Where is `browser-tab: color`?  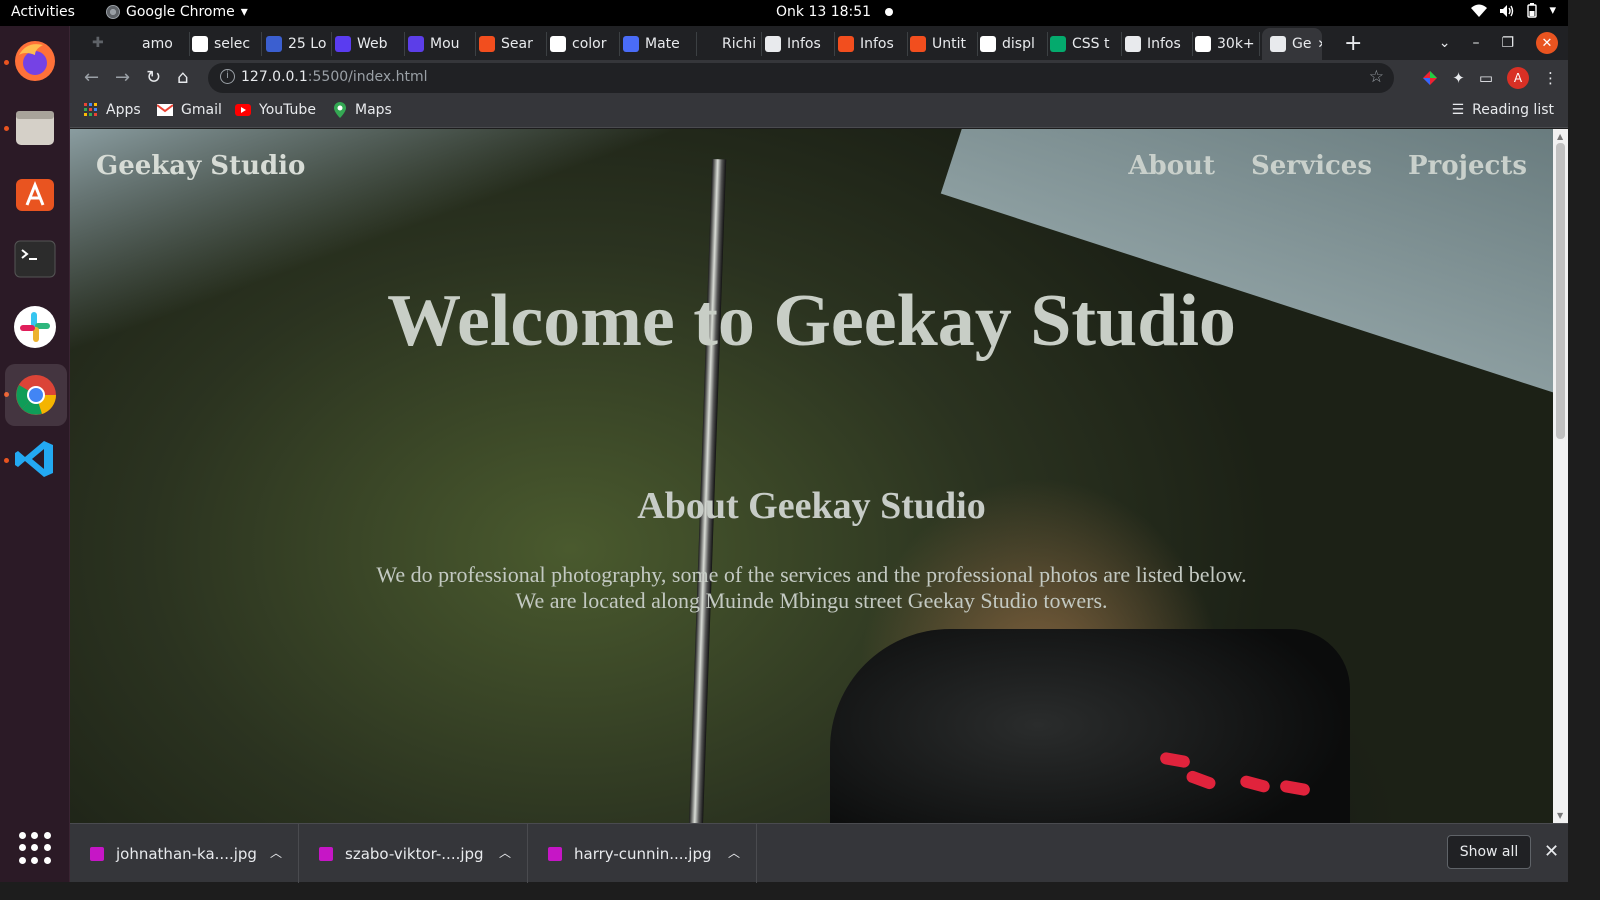 browser-tab: color is located at coordinates (585, 44).